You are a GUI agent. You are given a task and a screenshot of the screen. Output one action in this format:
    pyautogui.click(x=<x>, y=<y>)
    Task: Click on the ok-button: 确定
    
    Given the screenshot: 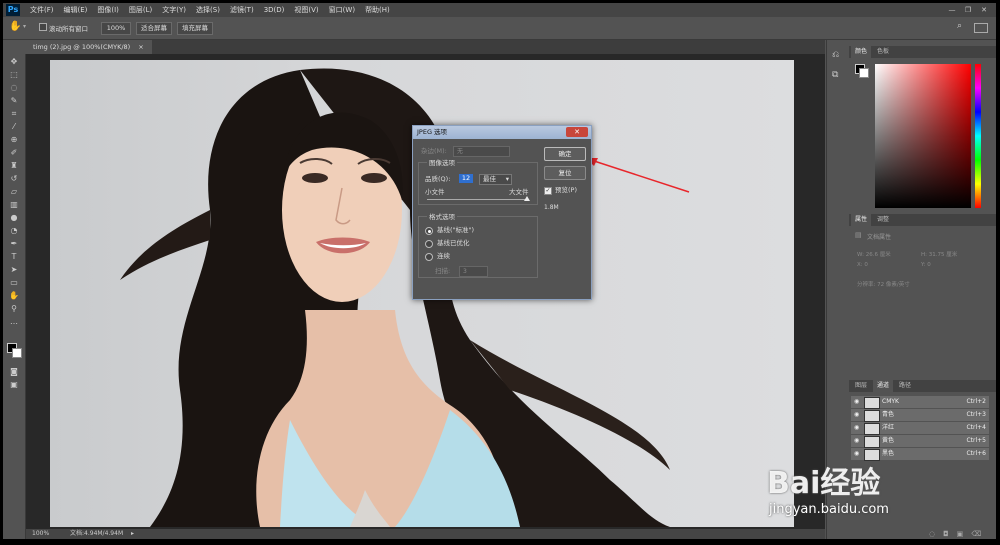 What is the action you would take?
    pyautogui.click(x=565, y=154)
    